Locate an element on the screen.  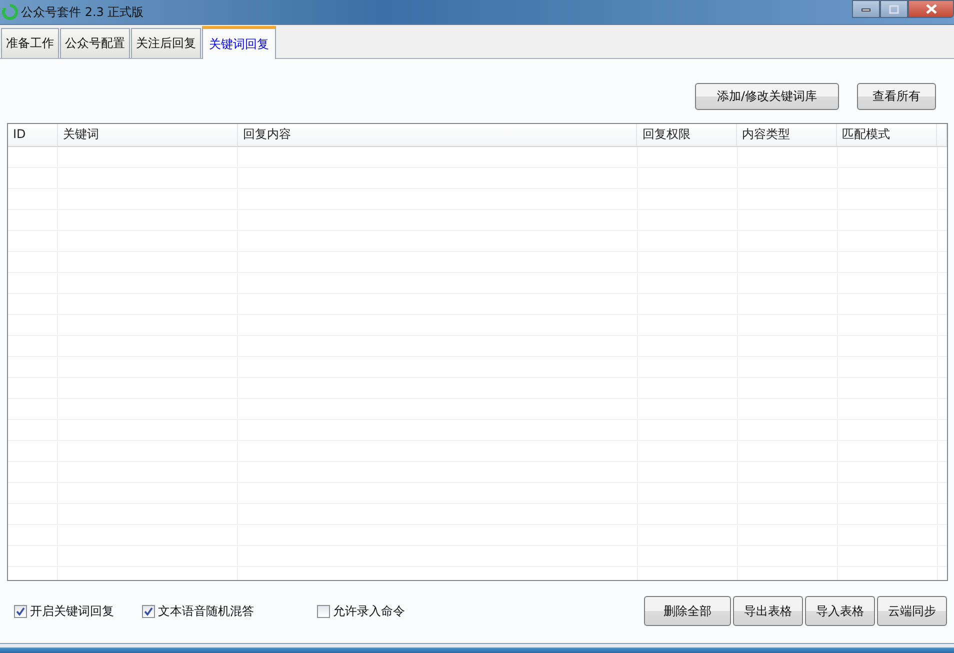
action-button: 查看所有 is located at coordinates (896, 96).